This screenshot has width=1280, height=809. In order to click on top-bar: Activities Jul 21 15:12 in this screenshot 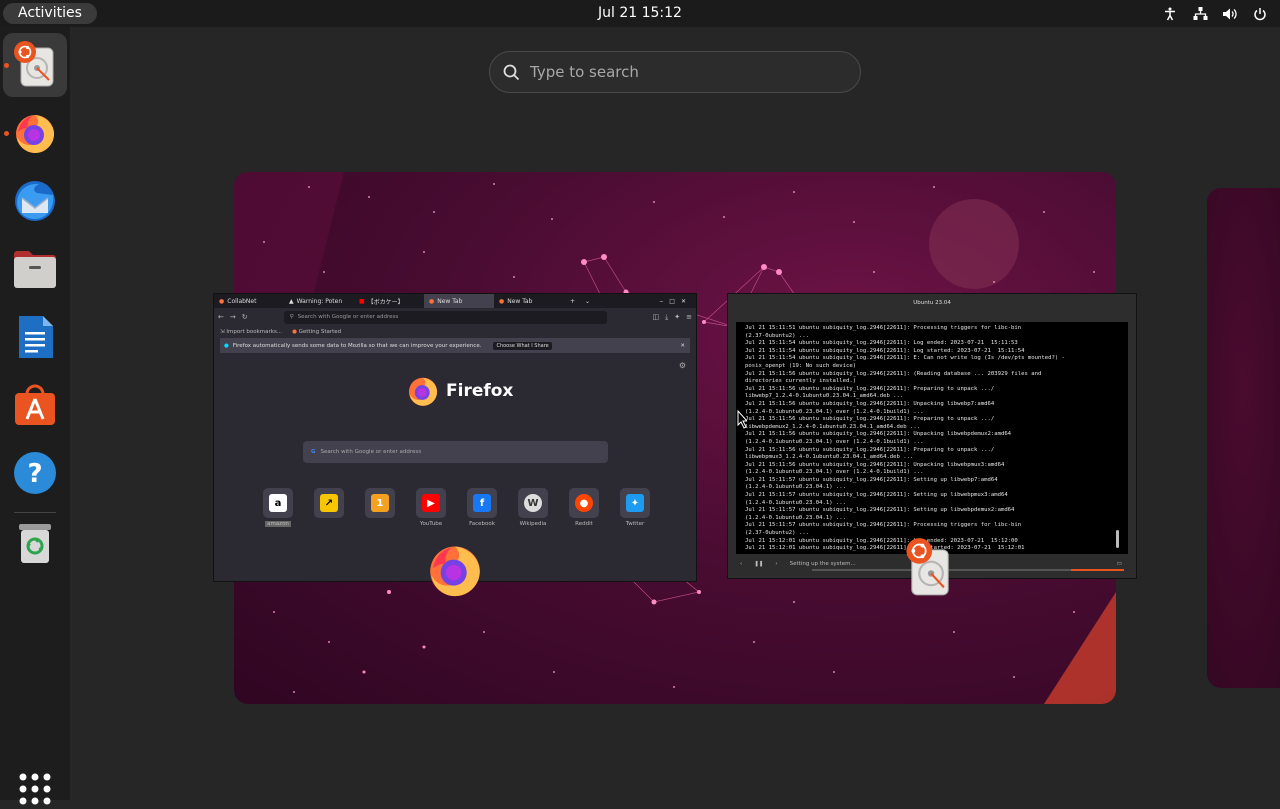, I will do `click(640, 13)`.